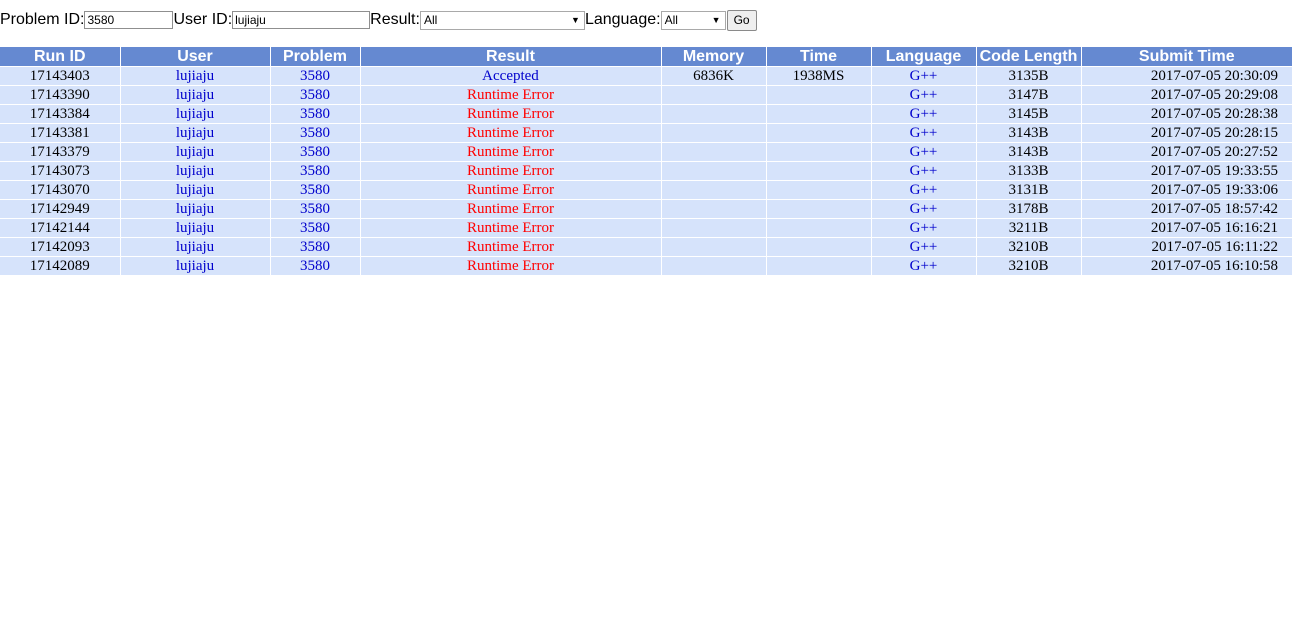 The width and height of the screenshot is (1292, 618). I want to click on col-header-problem: Problem, so click(315, 57).